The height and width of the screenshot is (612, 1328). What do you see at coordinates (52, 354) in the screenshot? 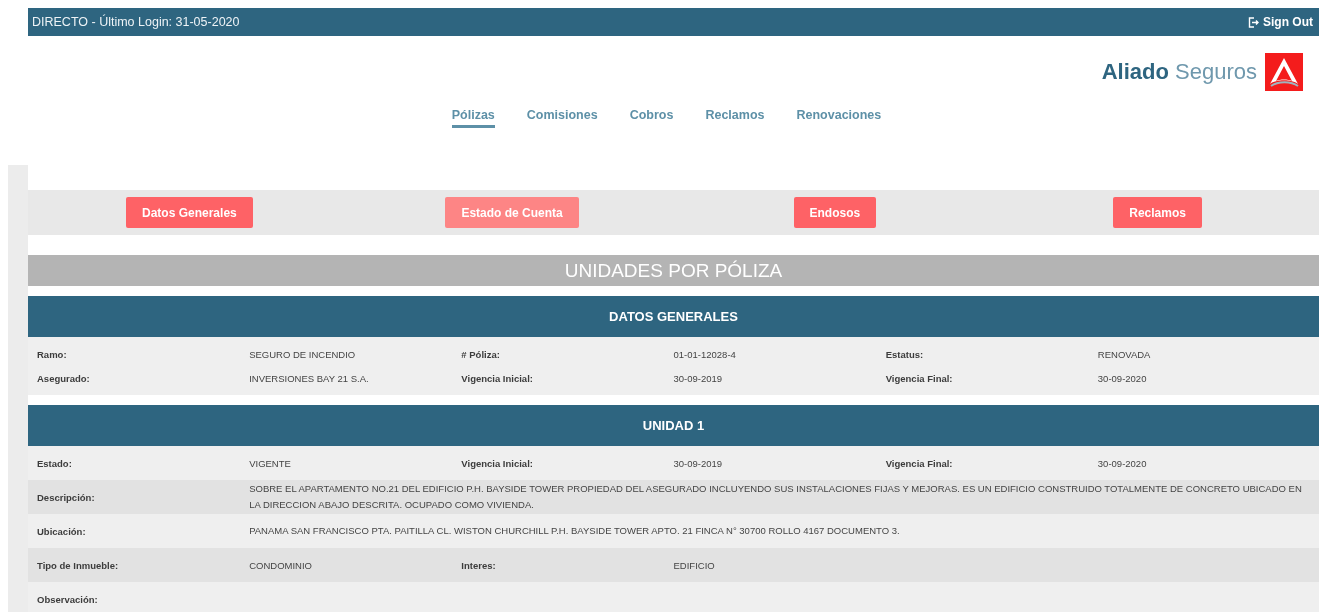
I see `field-label: Ramo:` at bounding box center [52, 354].